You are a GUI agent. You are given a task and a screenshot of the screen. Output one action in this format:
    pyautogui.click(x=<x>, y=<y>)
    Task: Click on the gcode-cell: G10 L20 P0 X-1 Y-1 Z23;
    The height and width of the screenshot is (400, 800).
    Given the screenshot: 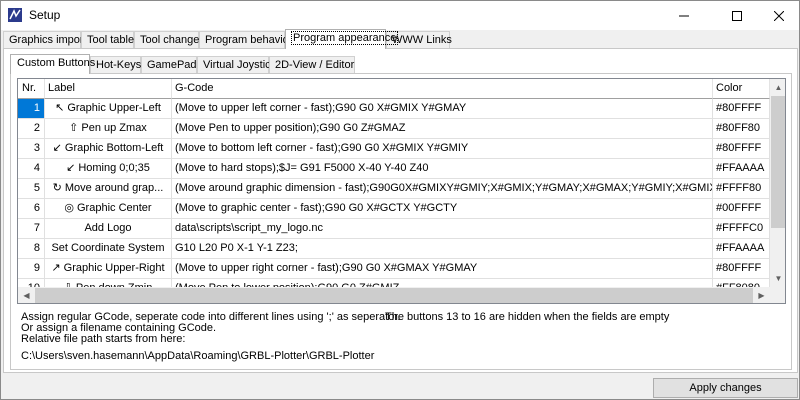 What is the action you would take?
    pyautogui.click(x=442, y=249)
    